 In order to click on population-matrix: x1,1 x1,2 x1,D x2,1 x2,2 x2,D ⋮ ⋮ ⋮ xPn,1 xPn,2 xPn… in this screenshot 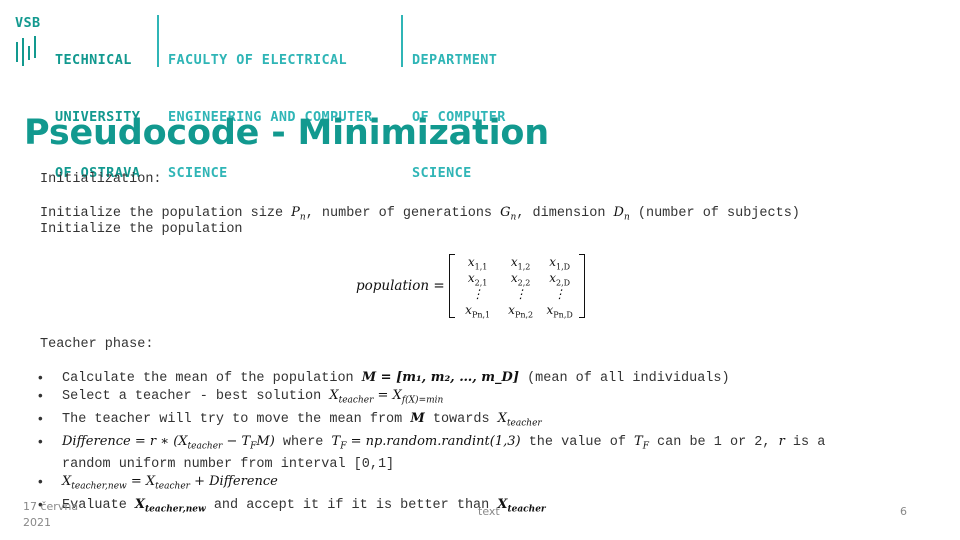, I will do `click(516, 287)`.